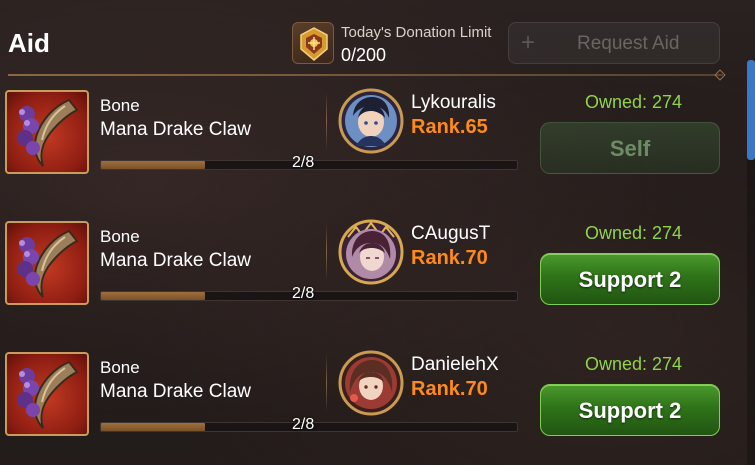 This screenshot has height=465, width=755. Describe the element at coordinates (313, 43) in the screenshot. I see `guild-emblem-icon` at that location.